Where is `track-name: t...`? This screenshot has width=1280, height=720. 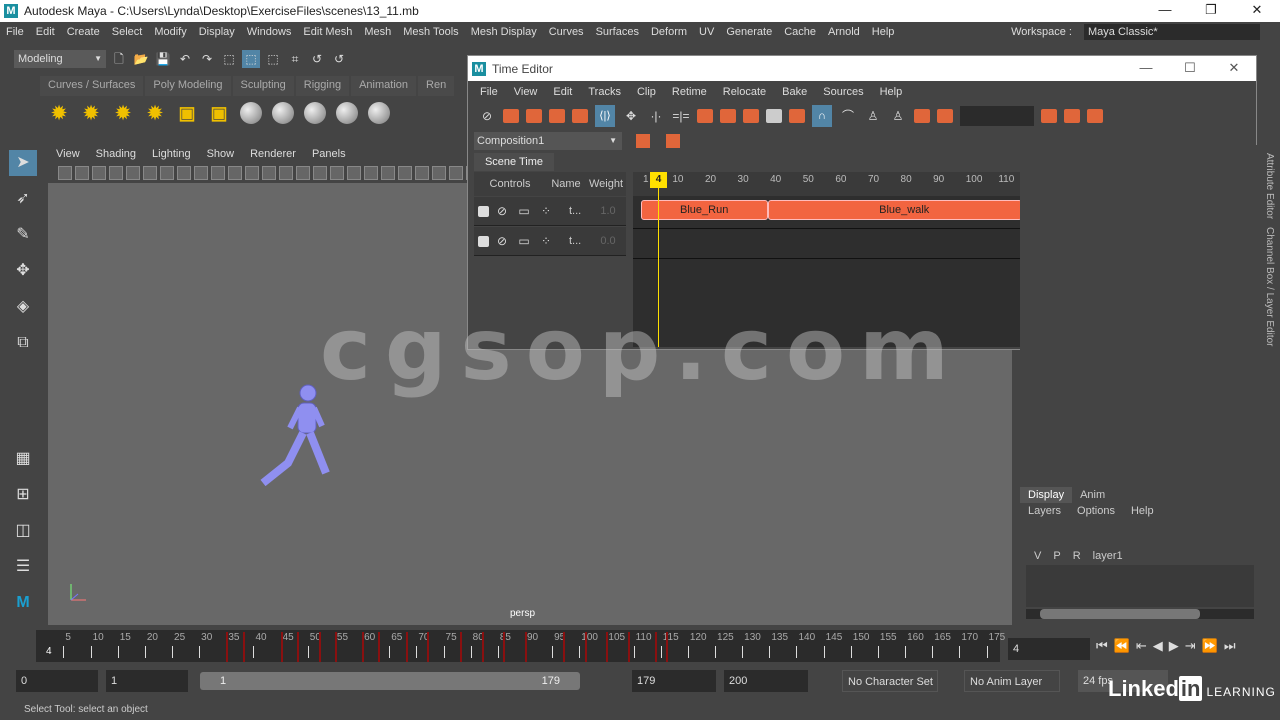 track-name: t... is located at coordinates (575, 241).